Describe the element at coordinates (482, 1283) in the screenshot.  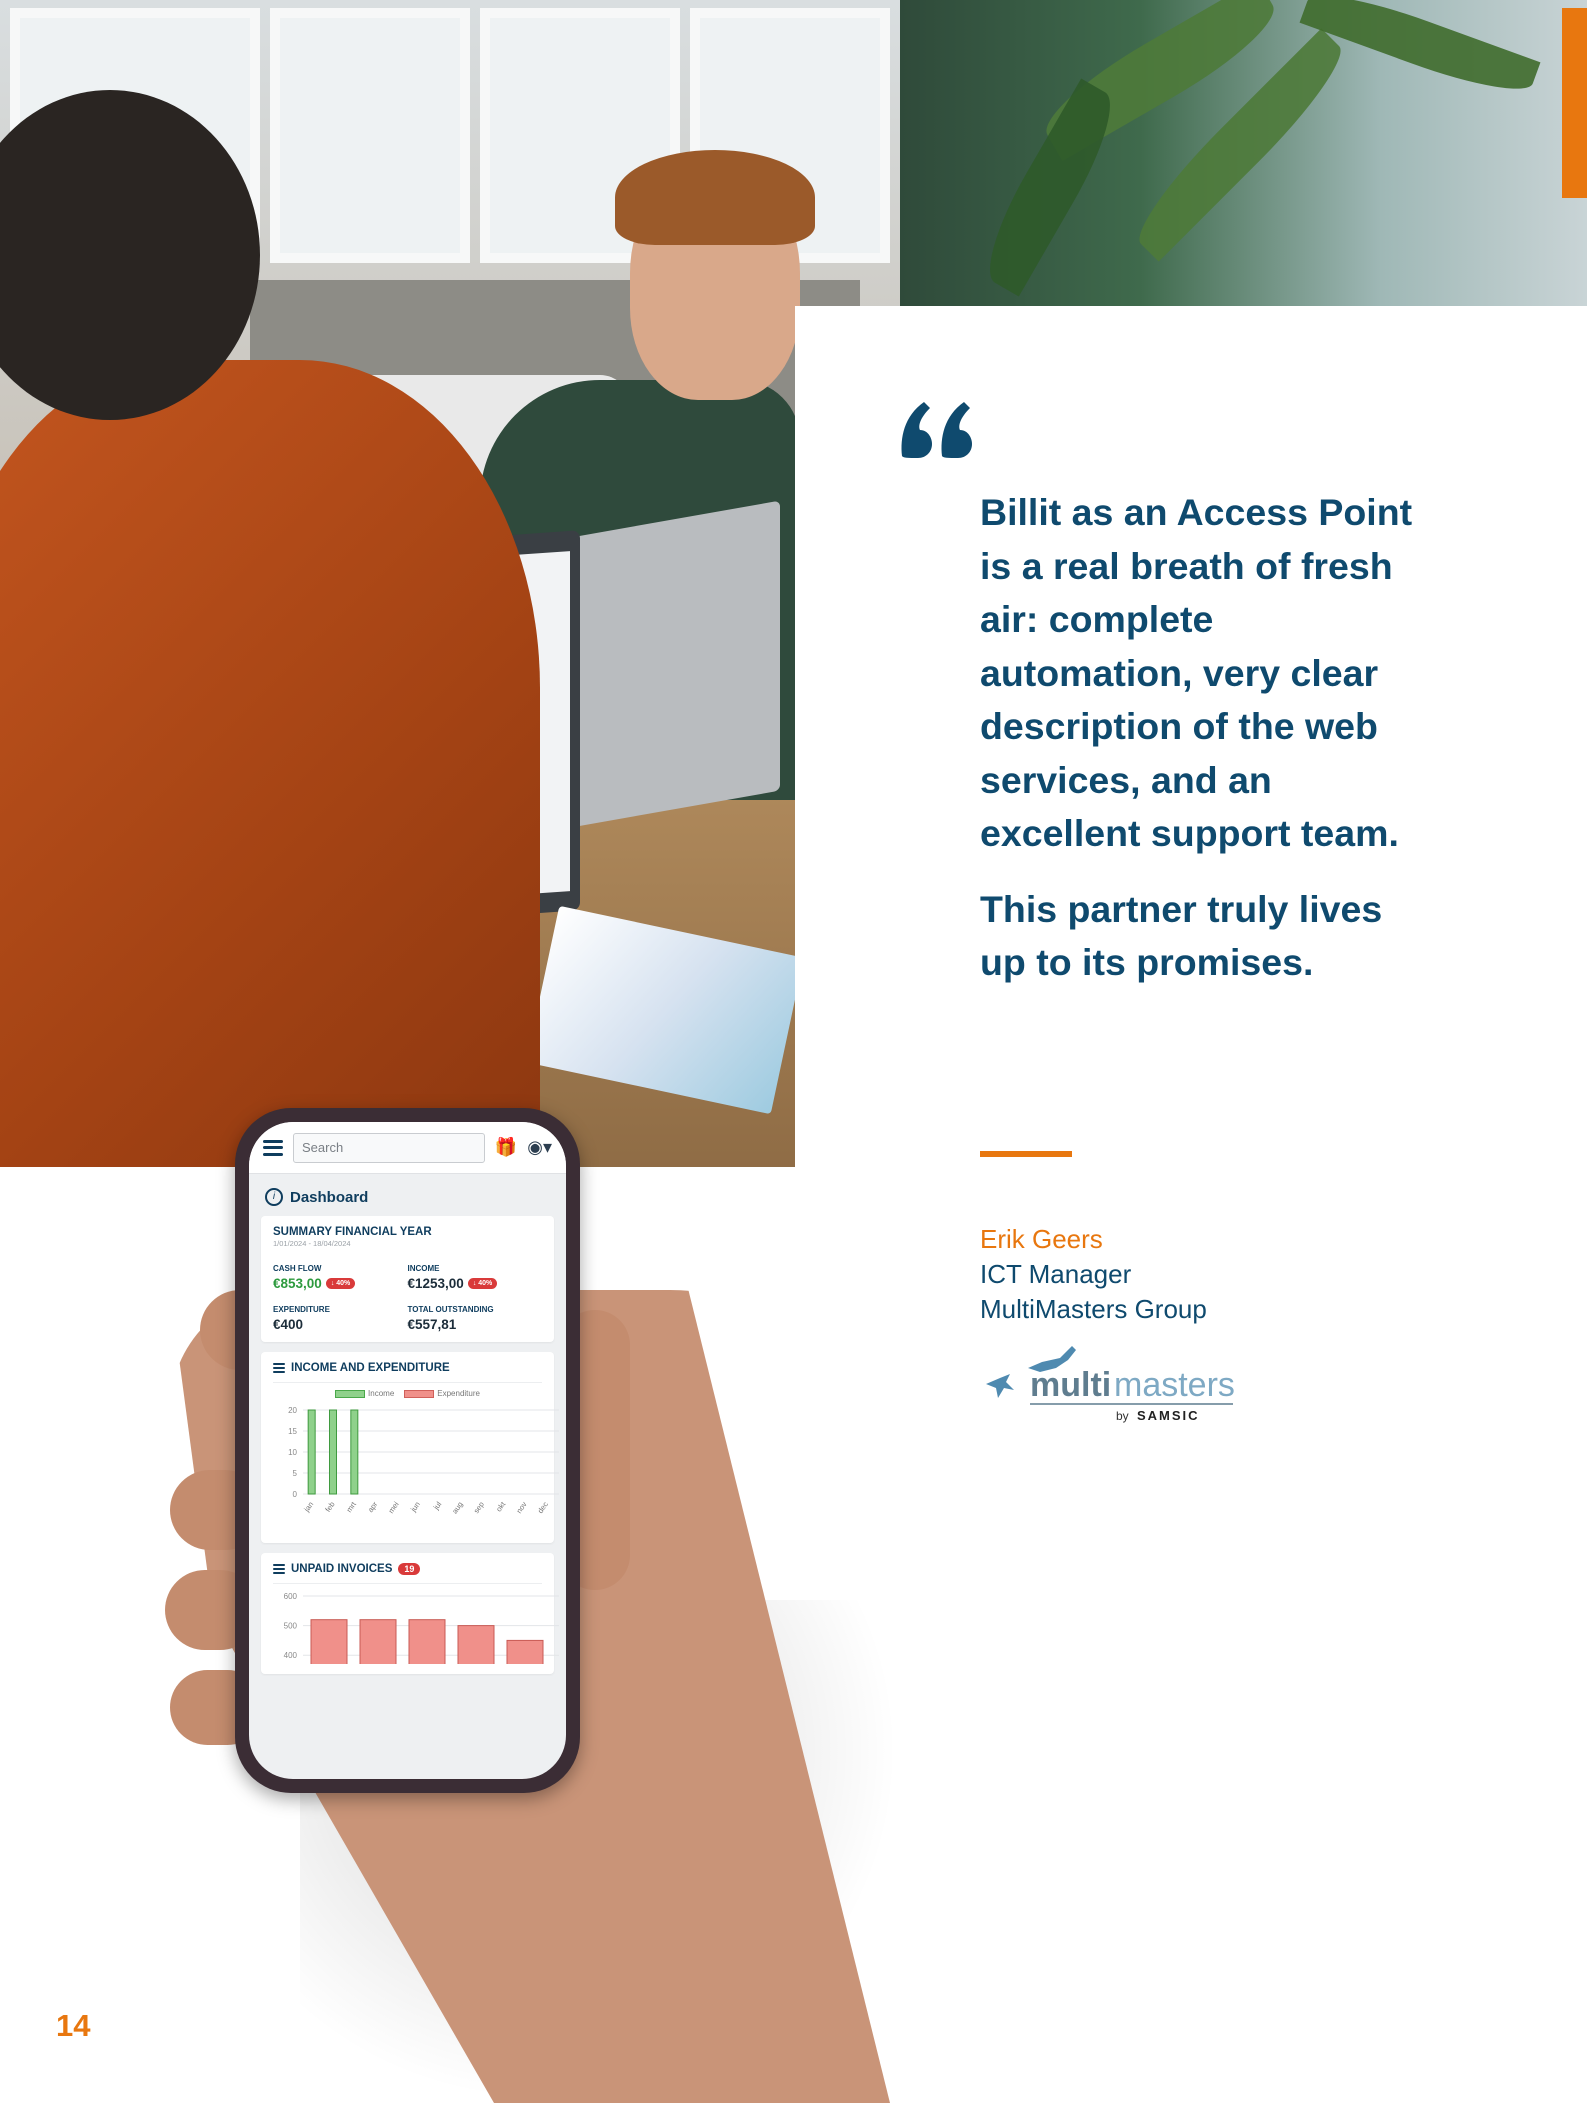
I see `income-change-badge: ↓ 40%` at that location.